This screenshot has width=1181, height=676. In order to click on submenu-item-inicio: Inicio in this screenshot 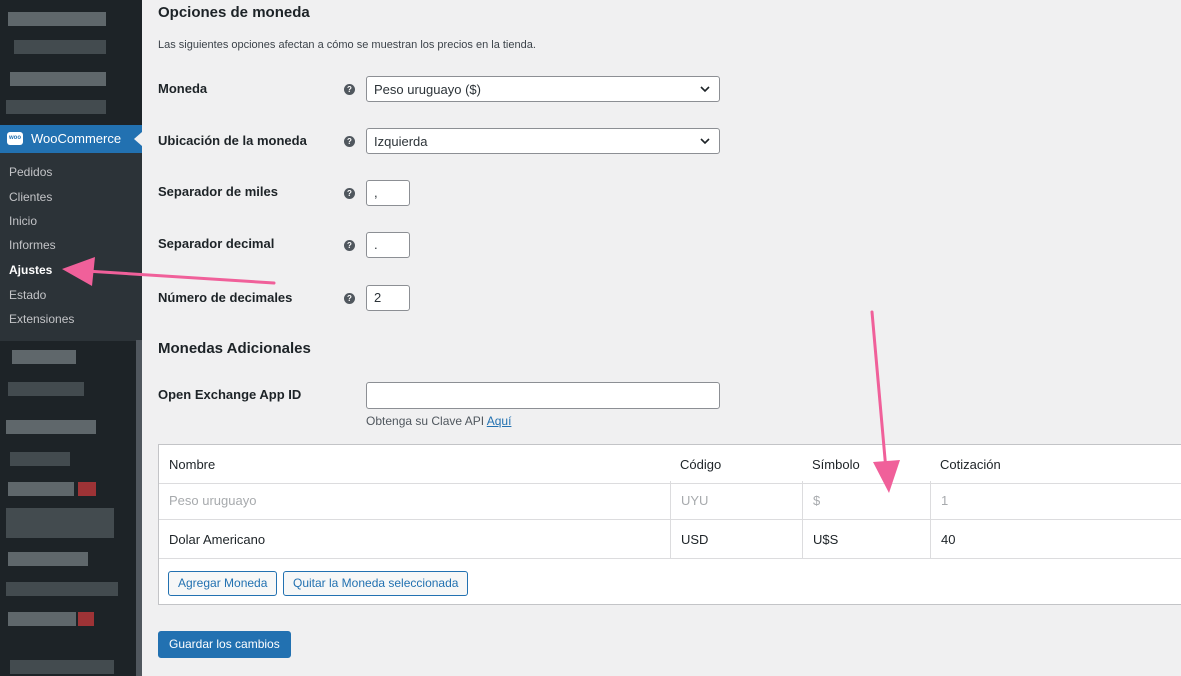, I will do `click(23, 221)`.